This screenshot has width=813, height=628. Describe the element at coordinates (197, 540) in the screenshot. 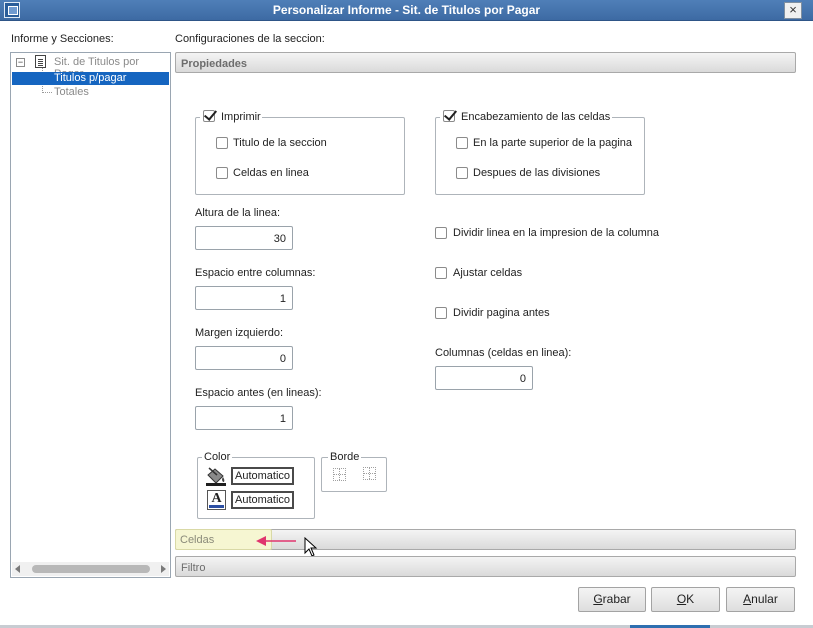

I see `section-celdas: Celdas` at that location.